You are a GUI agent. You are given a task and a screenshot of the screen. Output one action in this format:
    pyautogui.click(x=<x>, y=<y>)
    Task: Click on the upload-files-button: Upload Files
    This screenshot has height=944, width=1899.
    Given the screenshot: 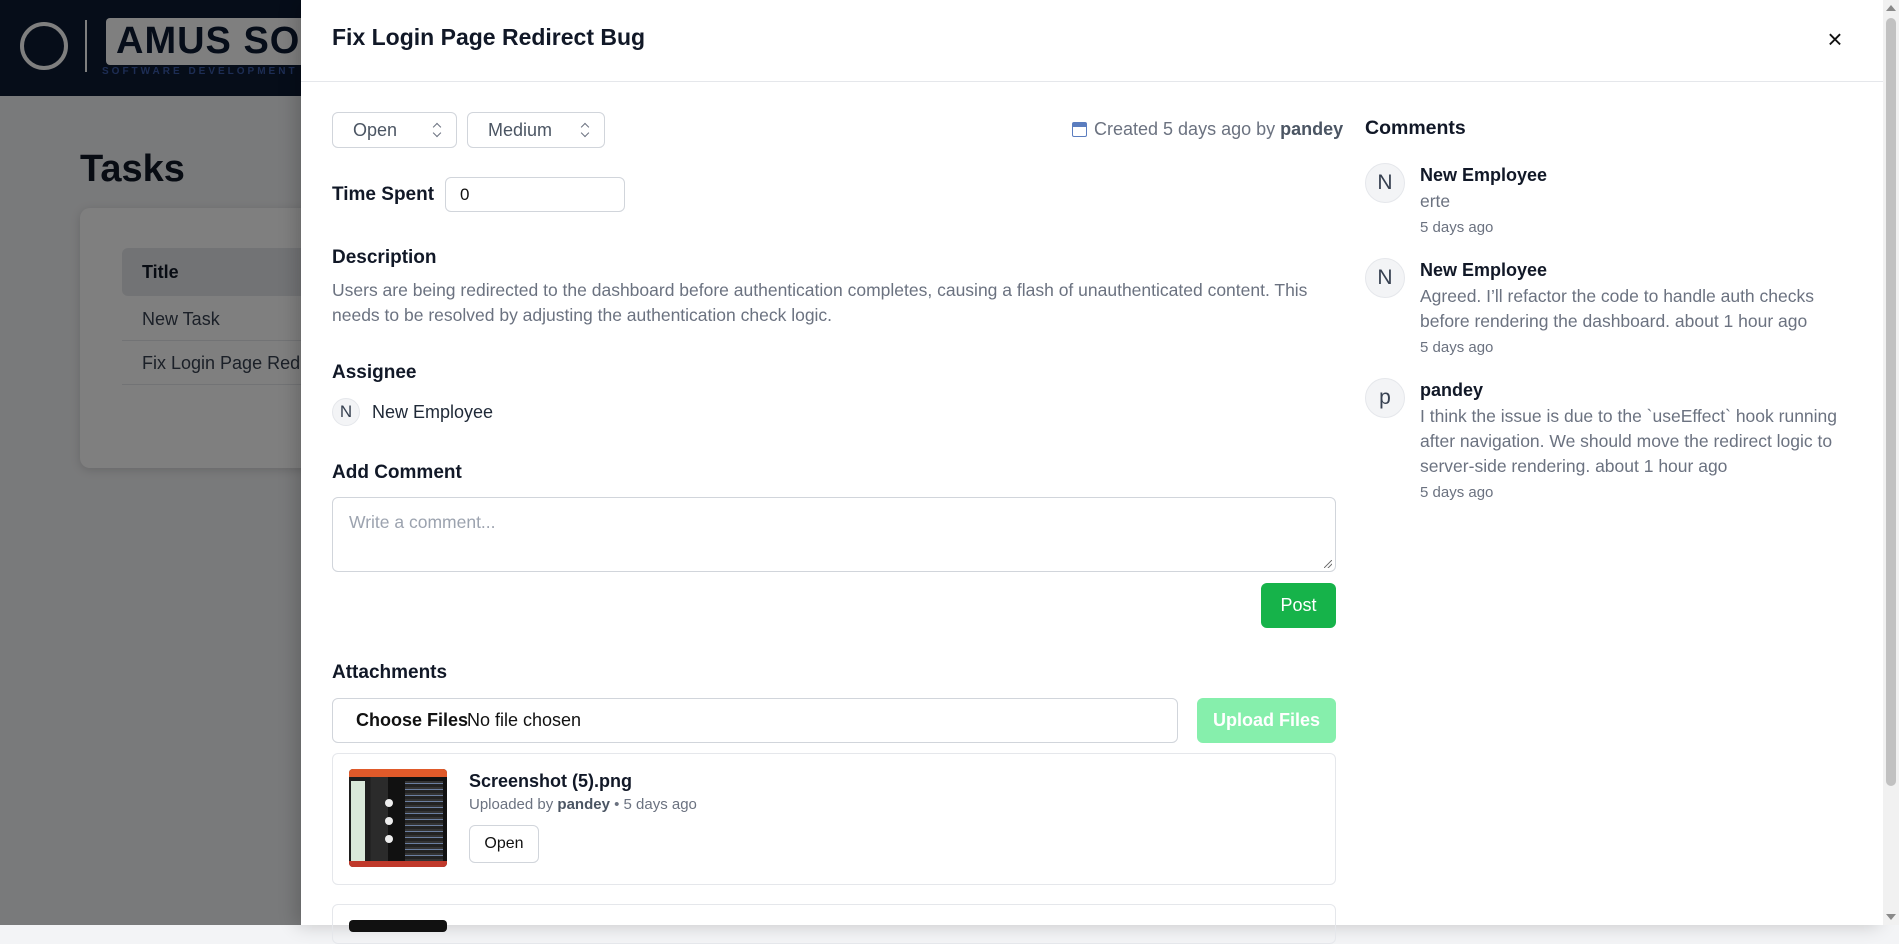 What is the action you would take?
    pyautogui.click(x=1266, y=720)
    